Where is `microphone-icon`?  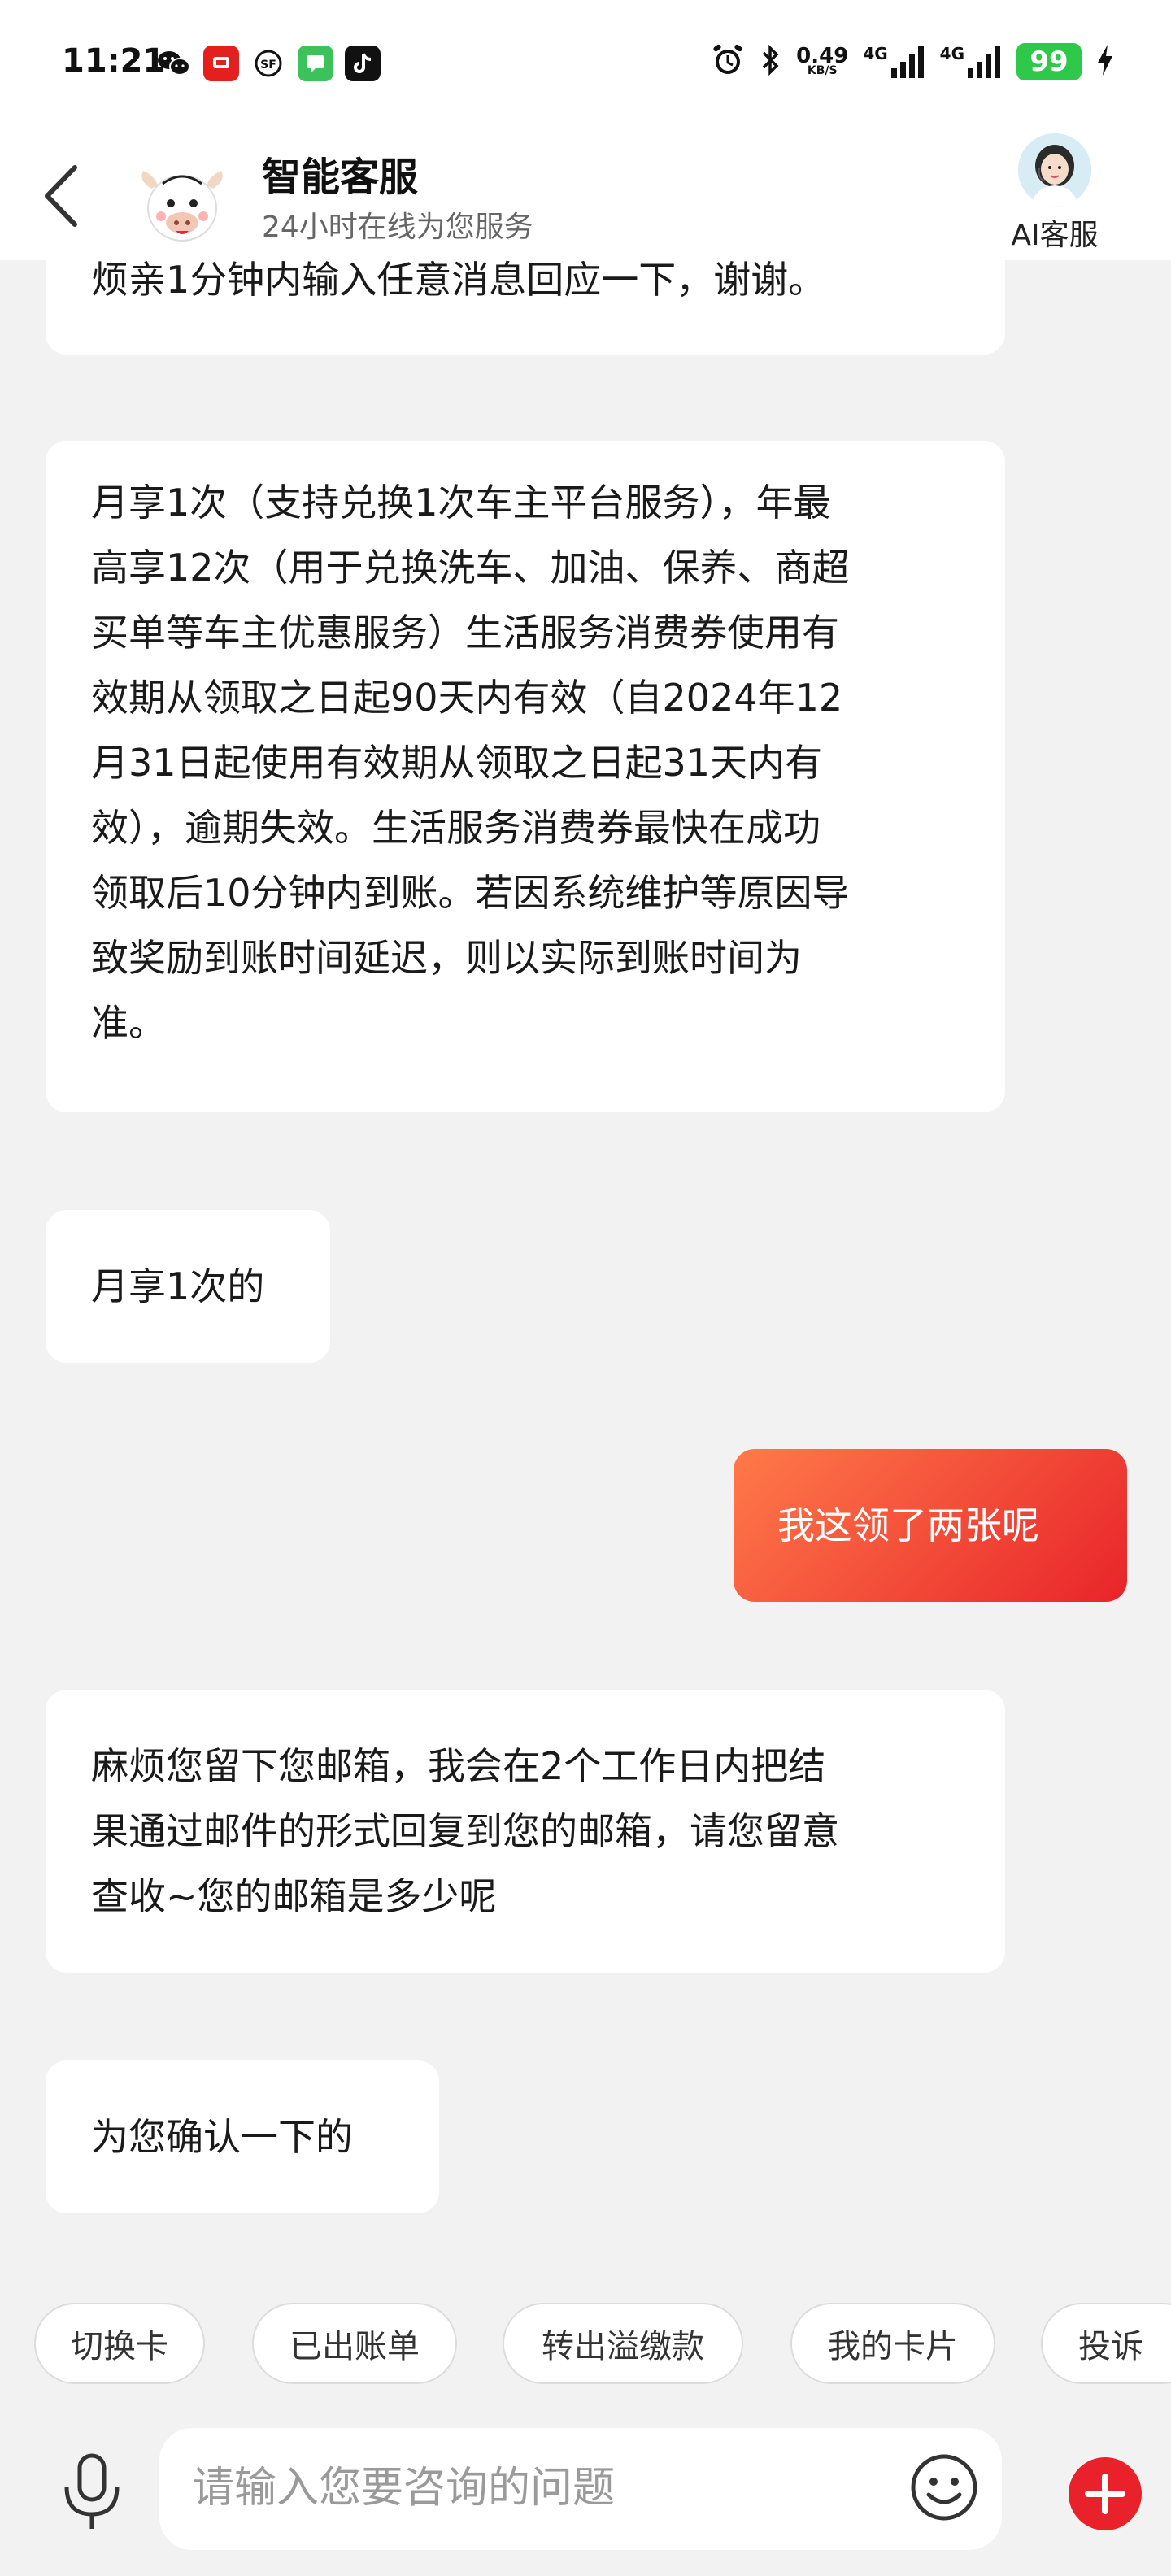 microphone-icon is located at coordinates (92, 2491).